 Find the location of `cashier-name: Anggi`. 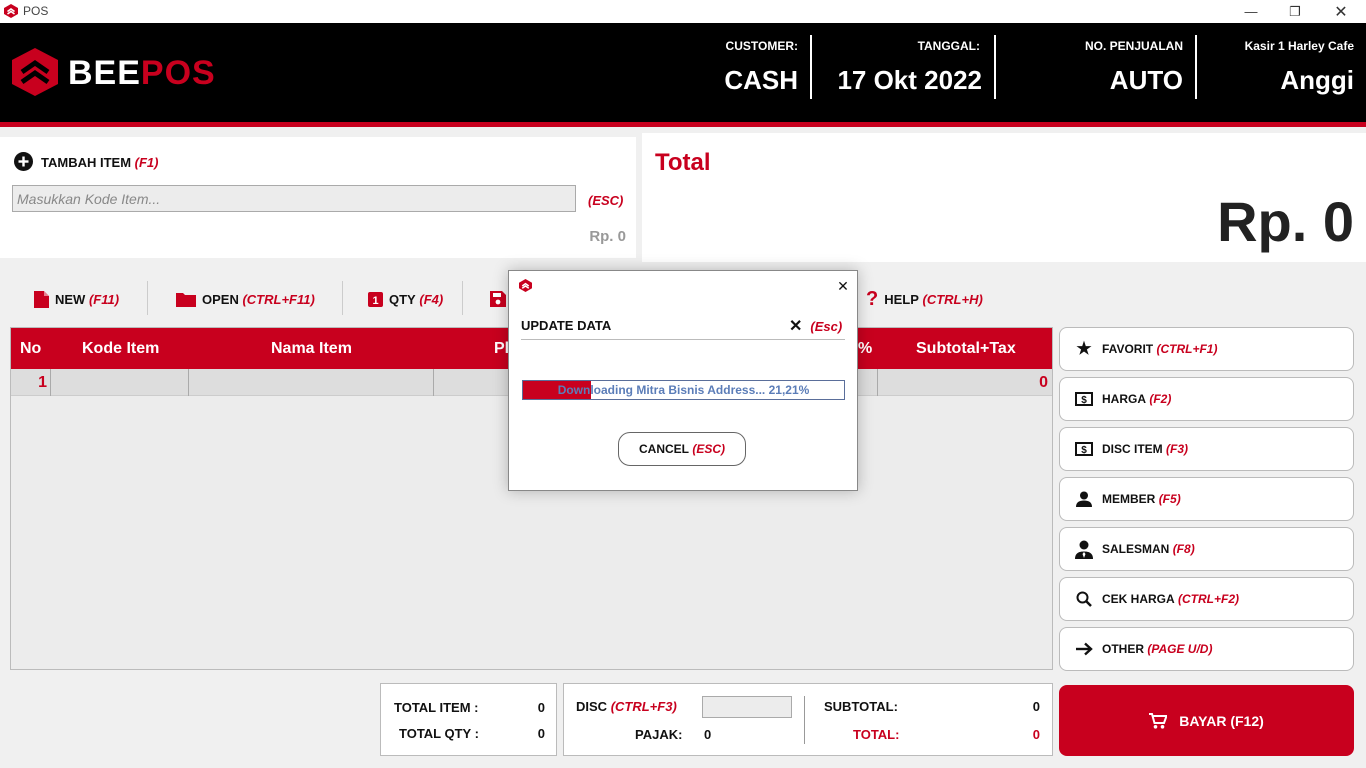

cashier-name: Anggi is located at coordinates (1317, 80).